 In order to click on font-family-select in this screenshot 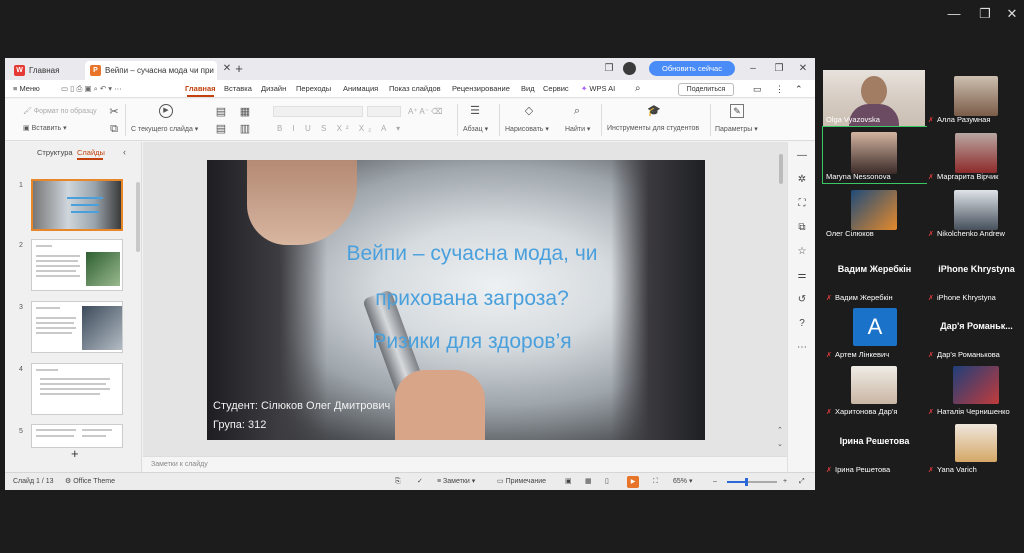, I will do `click(318, 111)`.